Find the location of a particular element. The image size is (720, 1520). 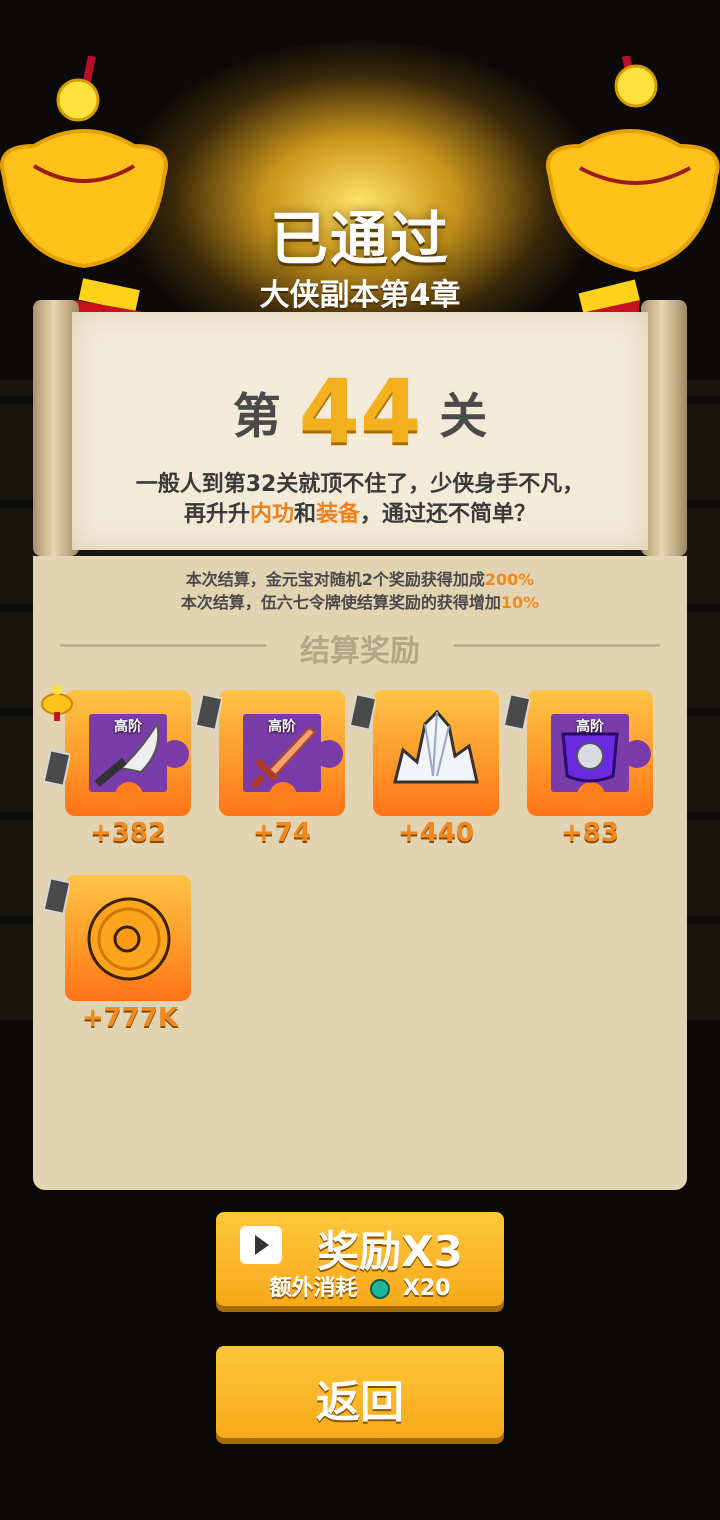

description-line-1: 一般人到第32关就顶不住了，少侠身手不凡， is located at coordinates (360, 484).